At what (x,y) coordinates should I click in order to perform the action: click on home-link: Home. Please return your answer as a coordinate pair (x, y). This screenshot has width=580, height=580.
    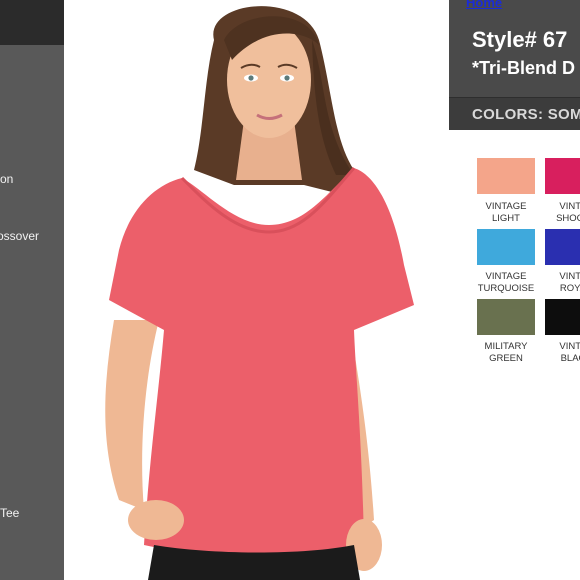
    Looking at the image, I should click on (484, 5).